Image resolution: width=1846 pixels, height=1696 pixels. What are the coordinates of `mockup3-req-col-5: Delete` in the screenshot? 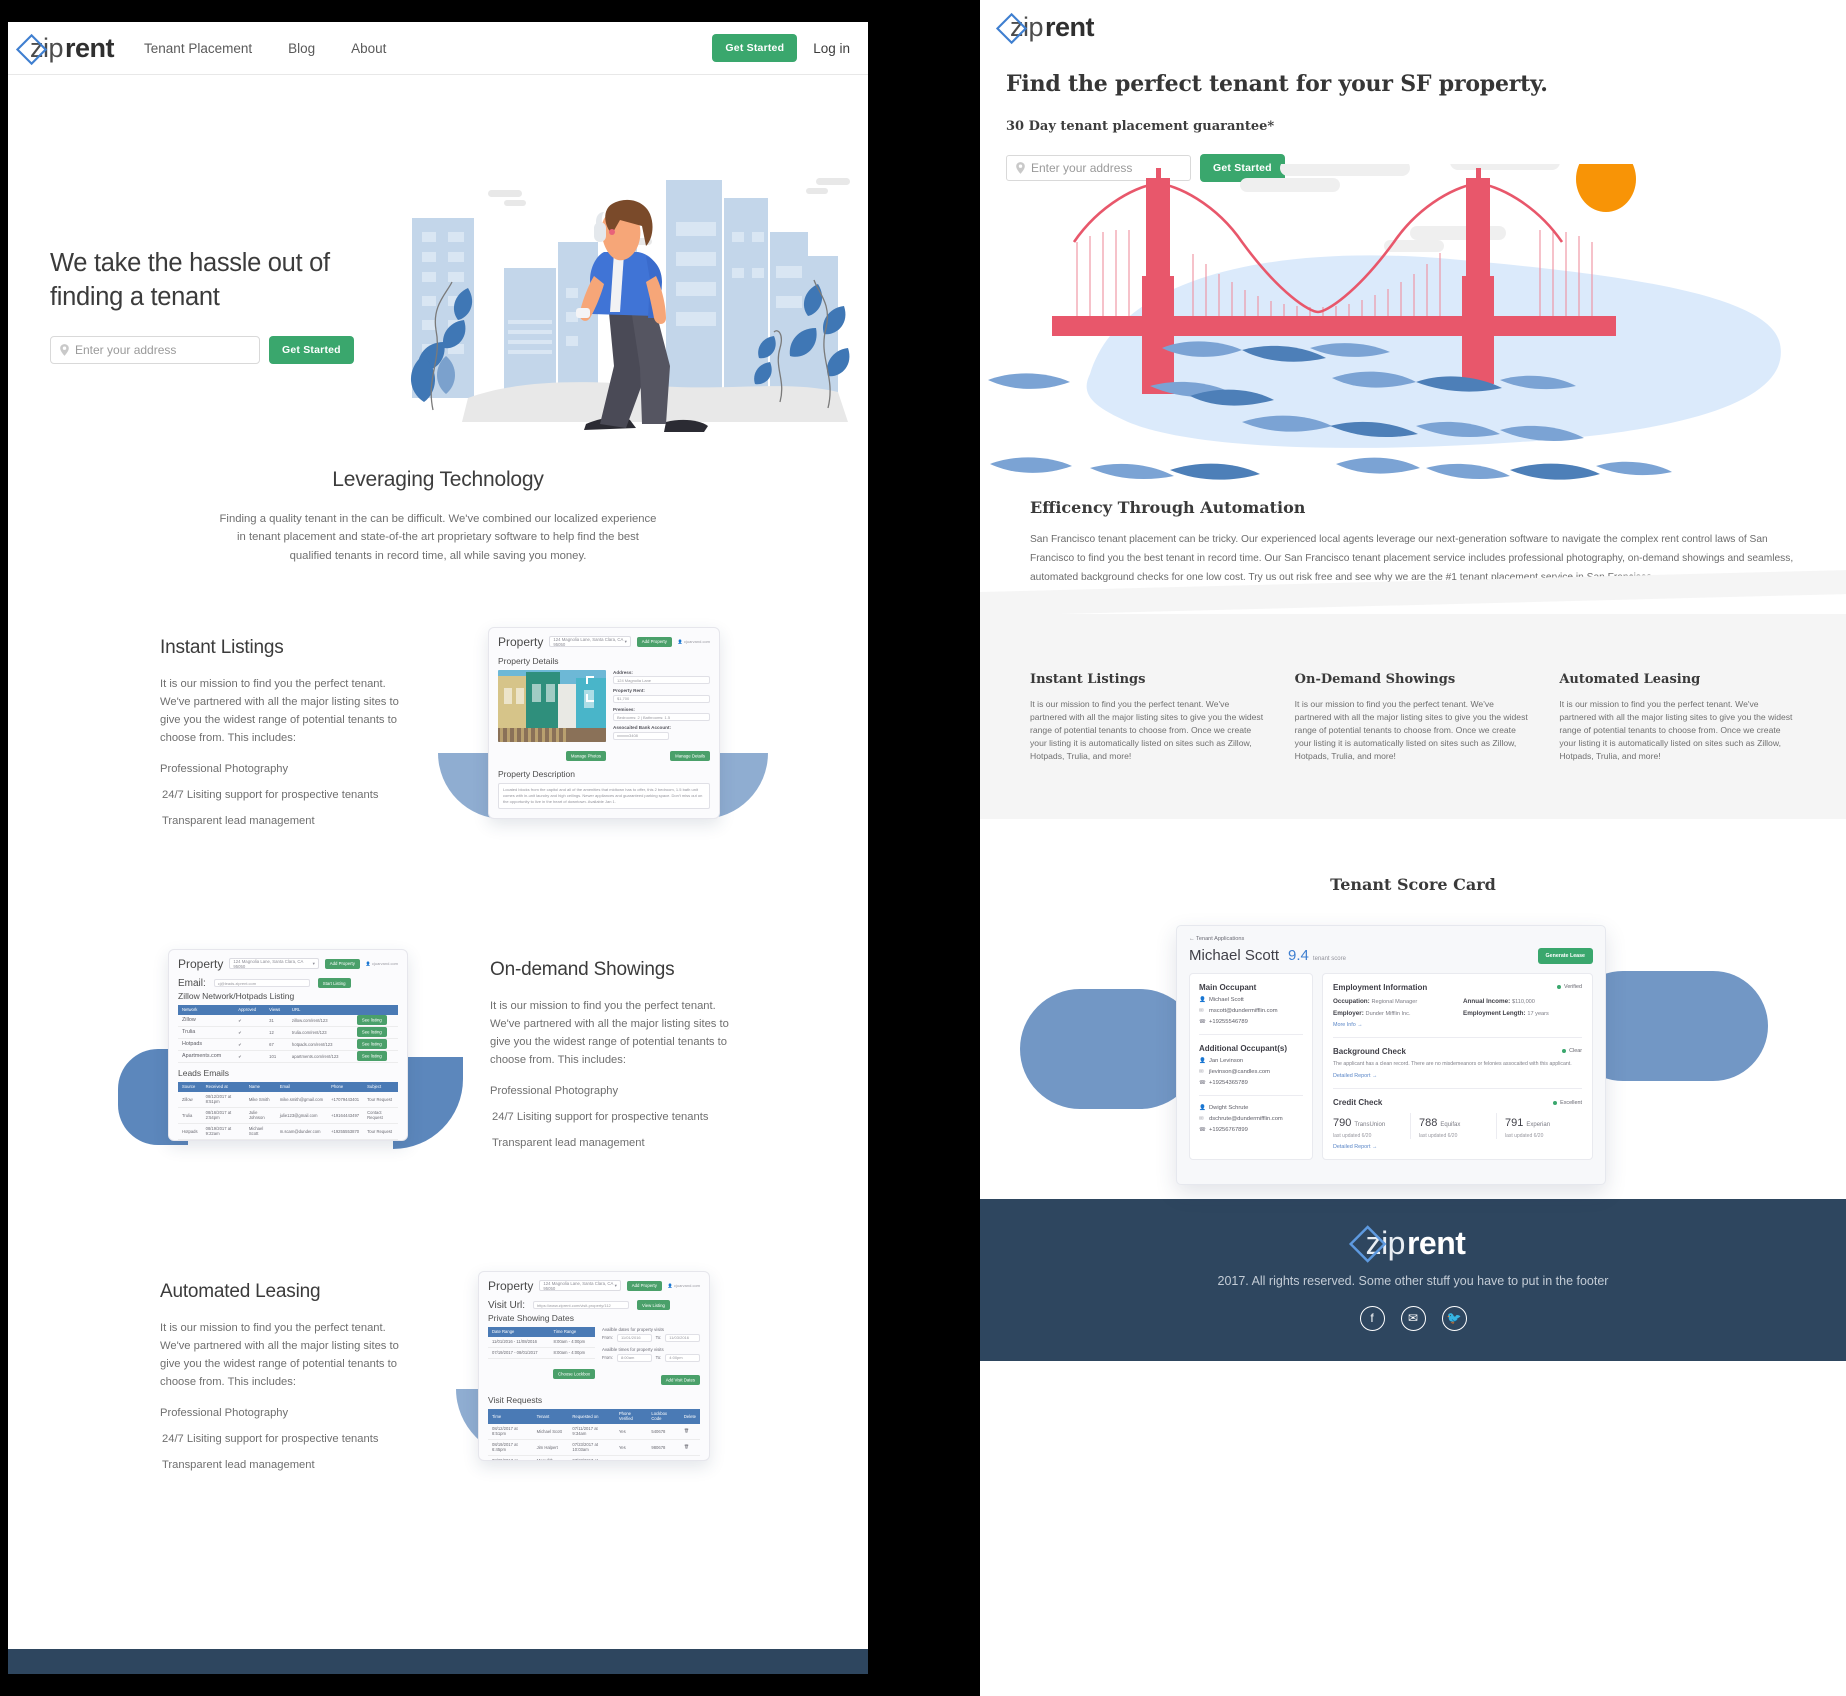 It's located at (689, 1416).